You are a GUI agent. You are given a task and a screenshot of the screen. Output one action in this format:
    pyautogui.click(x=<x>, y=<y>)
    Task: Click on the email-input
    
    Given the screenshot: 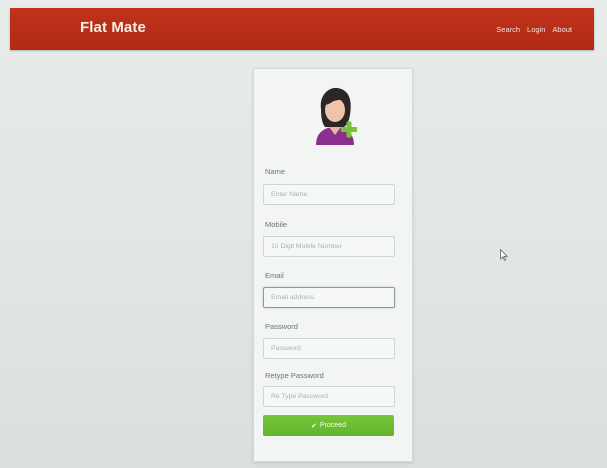 What is the action you would take?
    pyautogui.click(x=329, y=297)
    